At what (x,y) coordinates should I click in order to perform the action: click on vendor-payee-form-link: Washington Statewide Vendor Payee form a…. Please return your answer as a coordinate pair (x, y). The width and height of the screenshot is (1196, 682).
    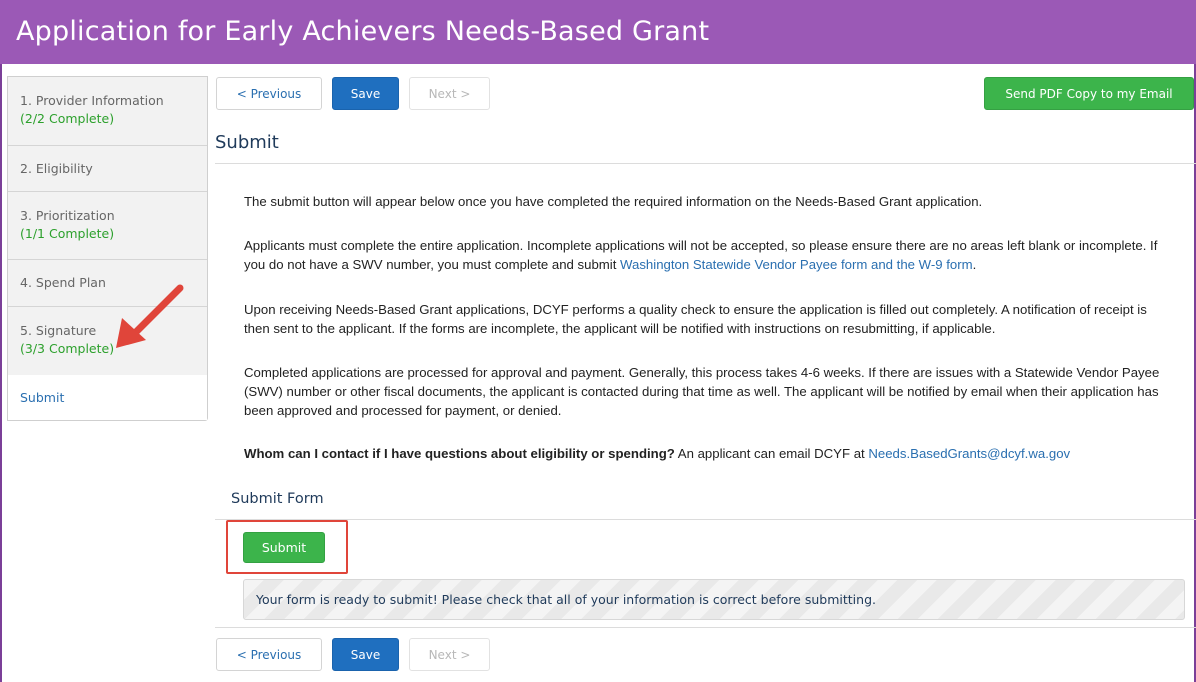
    Looking at the image, I should click on (796, 264).